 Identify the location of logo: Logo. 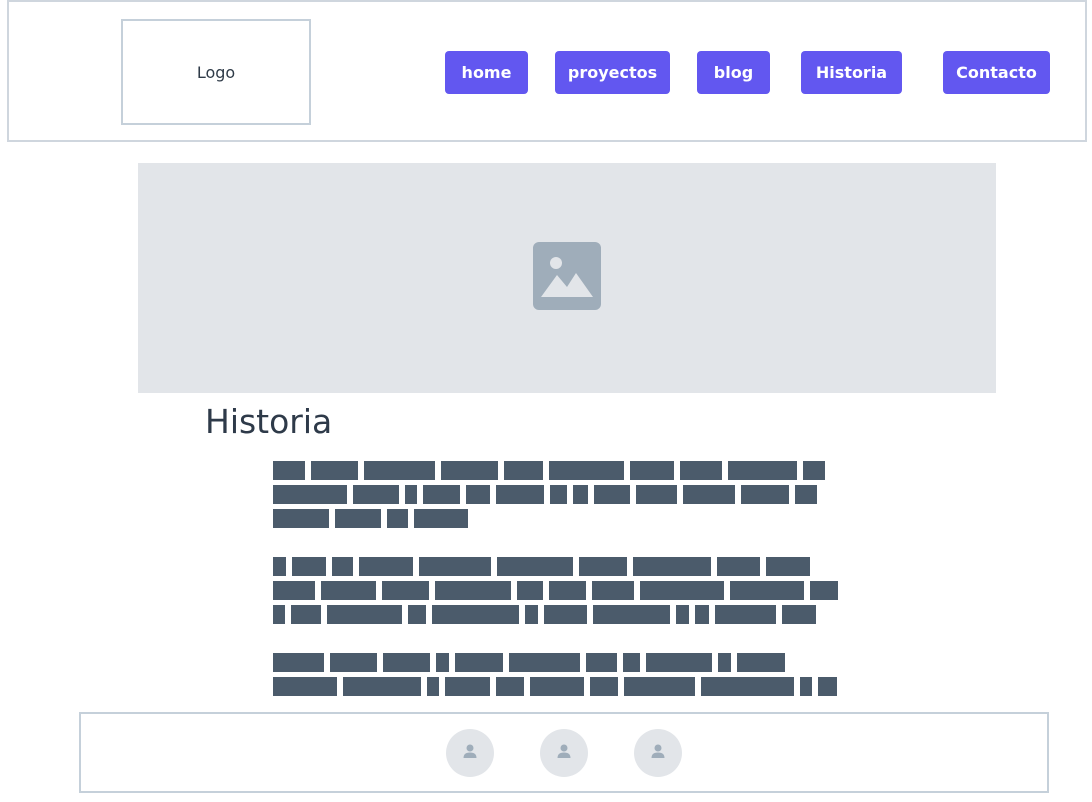
(216, 72).